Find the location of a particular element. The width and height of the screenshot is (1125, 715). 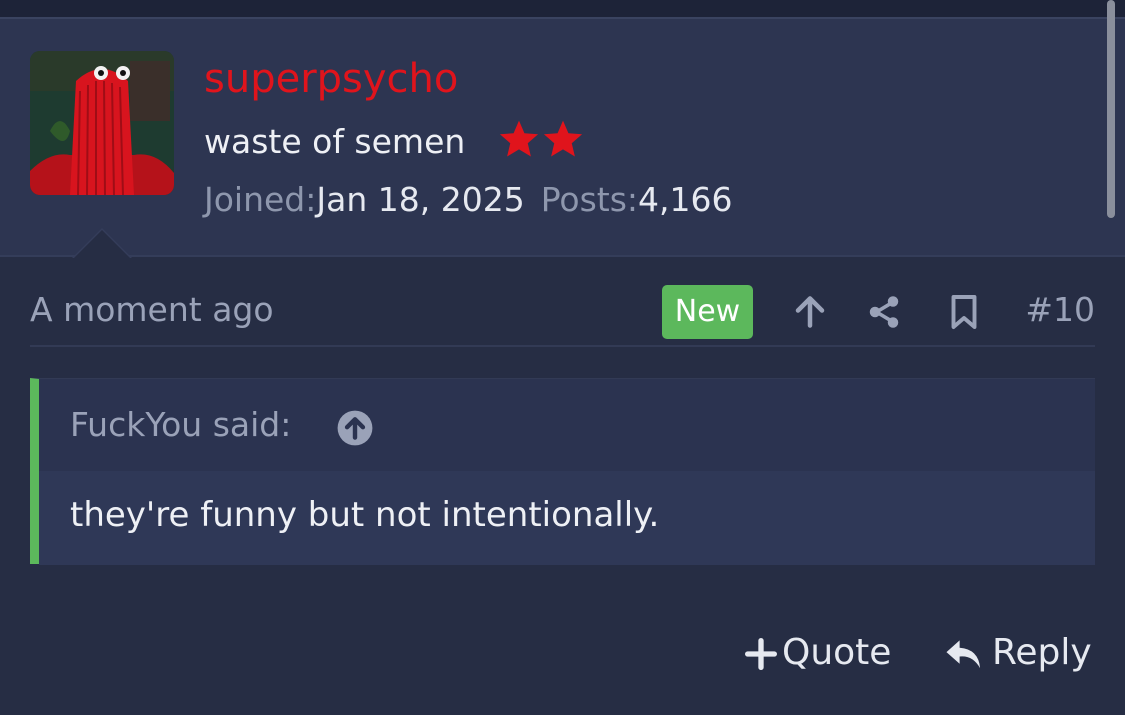

panel-pointer is located at coordinates (102, 244).